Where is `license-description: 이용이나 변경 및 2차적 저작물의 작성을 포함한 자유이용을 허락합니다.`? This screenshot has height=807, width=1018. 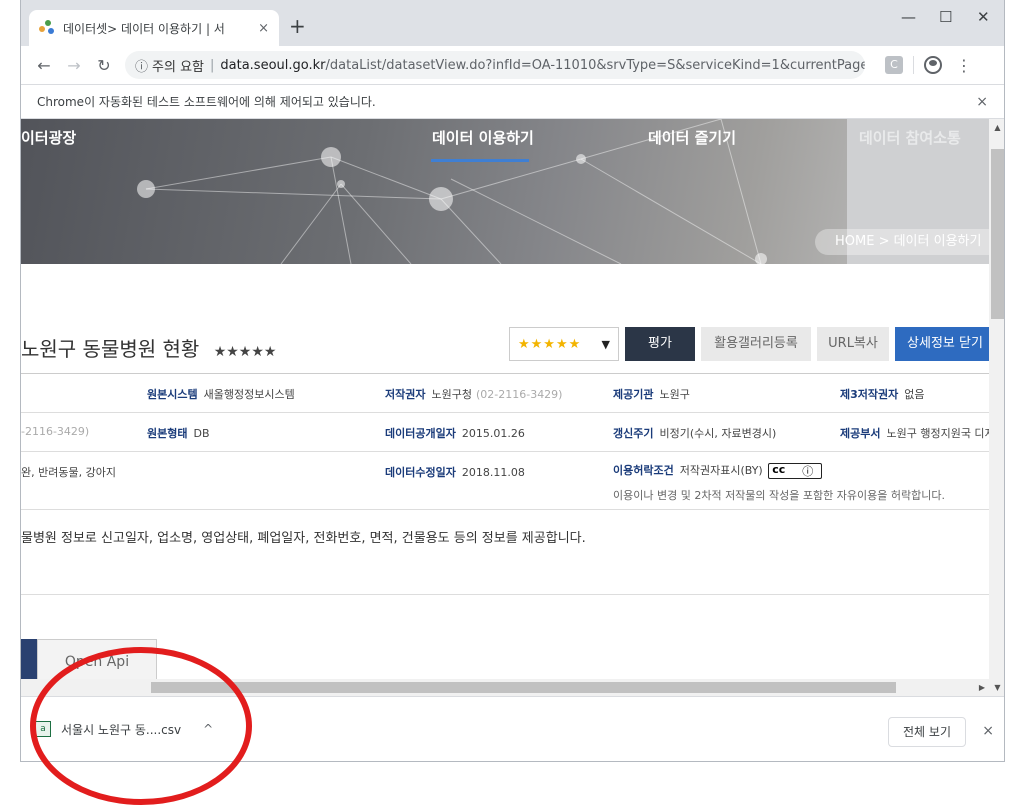
license-description: 이용이나 변경 및 2차적 저작물의 작성을 포함한 자유이용을 허락합니다. is located at coordinates (779, 495).